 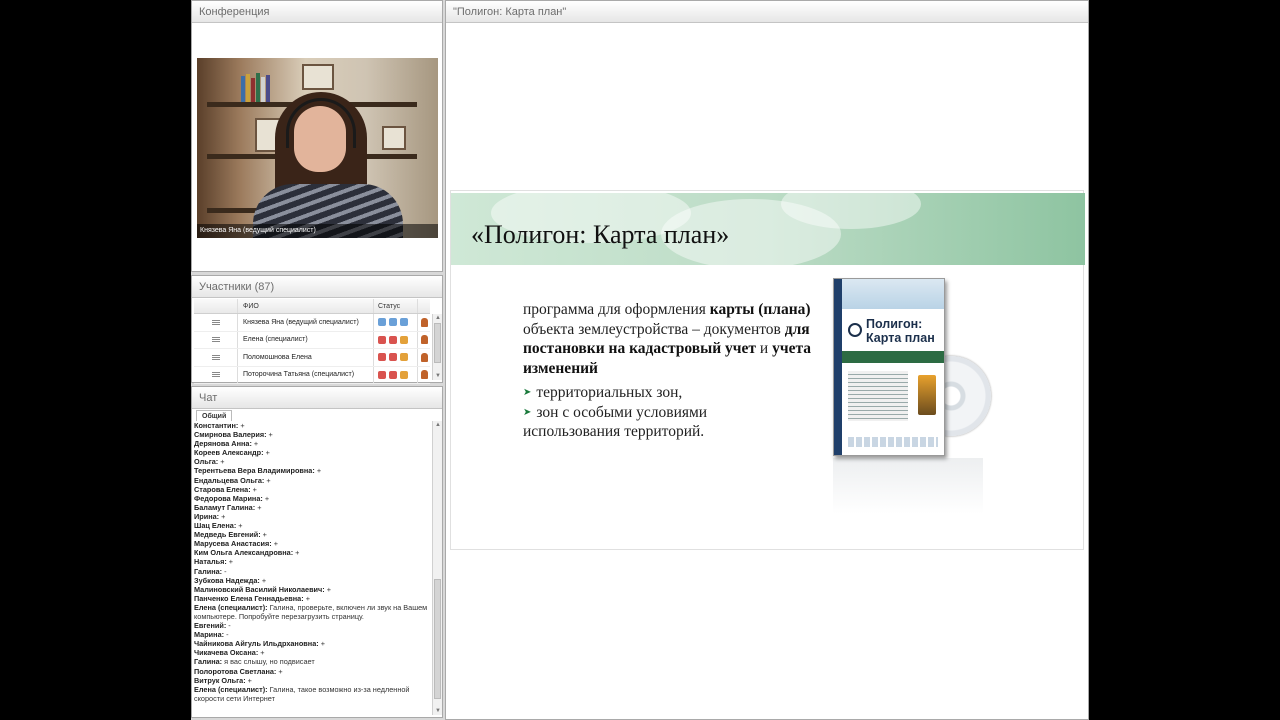 What do you see at coordinates (889, 367) in the screenshot?
I see `software-box: Полигон: Карта план` at bounding box center [889, 367].